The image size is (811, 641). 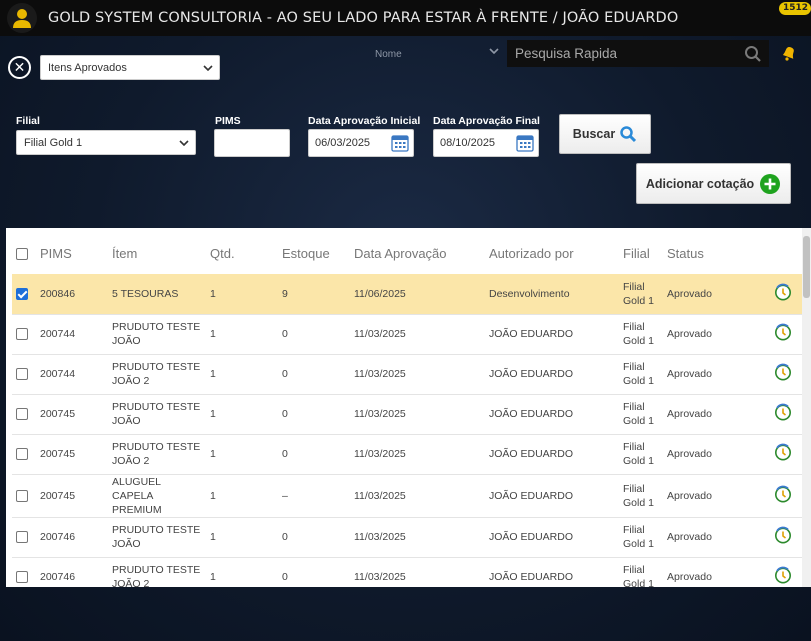 What do you see at coordinates (318, 251) in the screenshot?
I see `column-header-estoque: Estoque` at bounding box center [318, 251].